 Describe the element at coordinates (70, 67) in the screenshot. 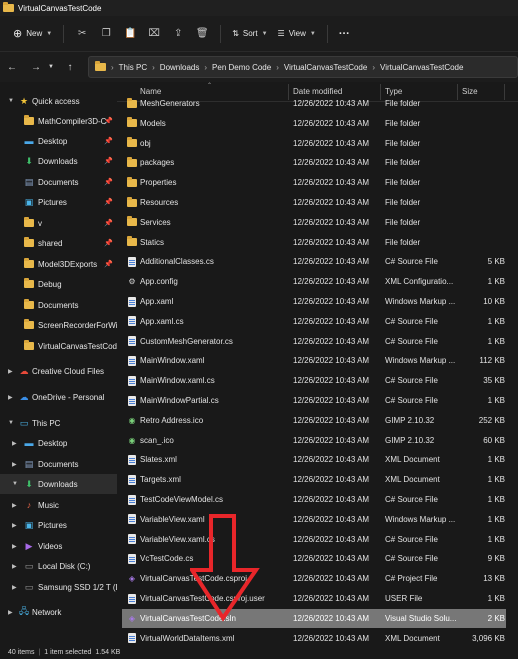

I see `up-arrow-icon: ↑` at that location.